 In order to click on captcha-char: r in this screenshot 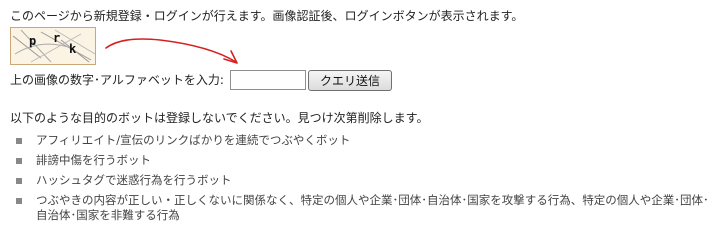, I will do `click(57, 38)`.